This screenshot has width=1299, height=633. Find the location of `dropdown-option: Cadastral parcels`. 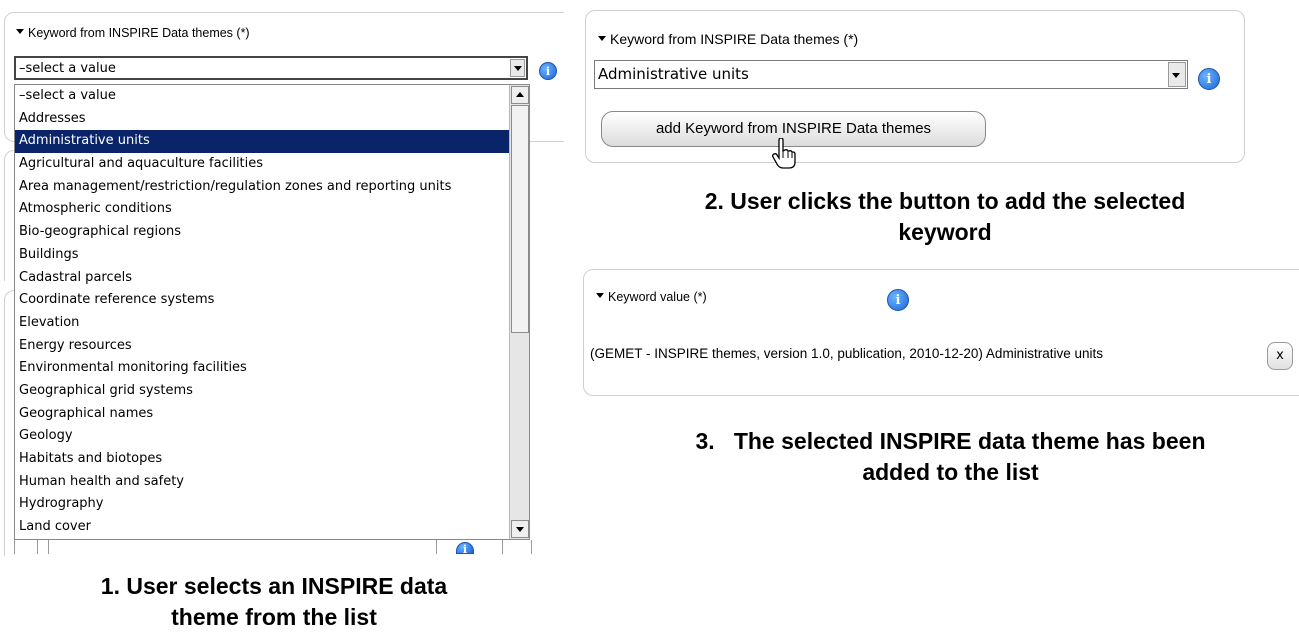

dropdown-option: Cadastral parcels is located at coordinates (272, 278).